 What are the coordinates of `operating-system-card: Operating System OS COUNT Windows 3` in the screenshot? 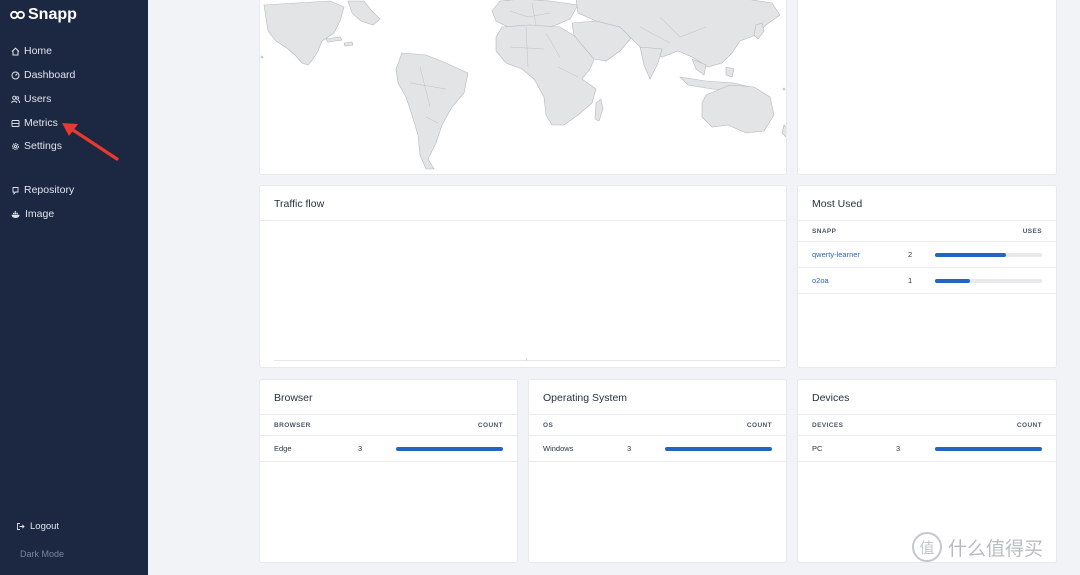 It's located at (657, 471).